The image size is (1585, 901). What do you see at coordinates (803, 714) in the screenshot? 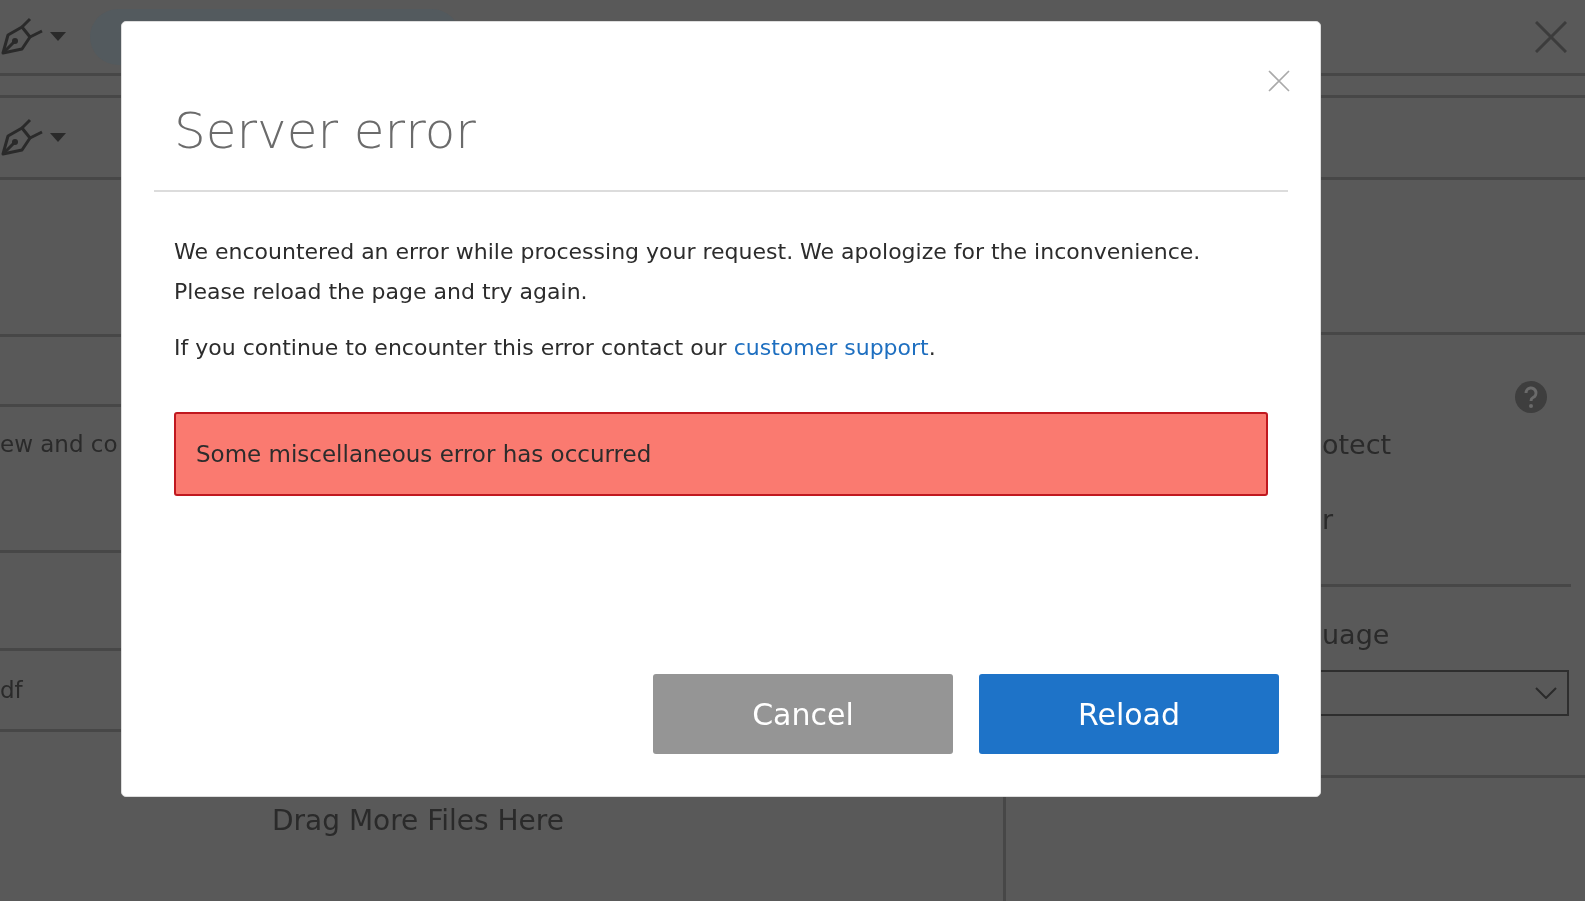
I see `cancel-button: Cancel` at bounding box center [803, 714].